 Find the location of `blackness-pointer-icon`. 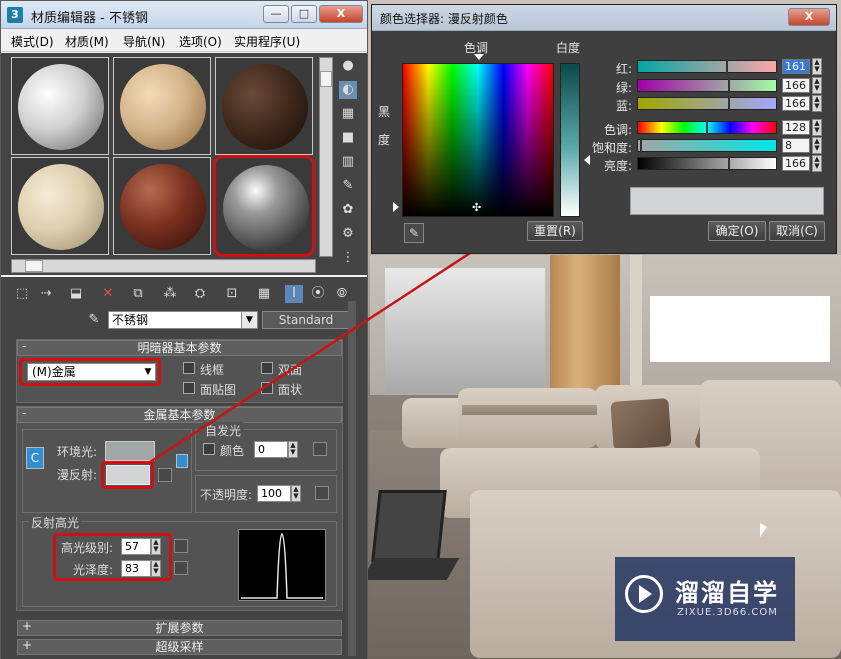

blackness-pointer-icon is located at coordinates (396, 207).